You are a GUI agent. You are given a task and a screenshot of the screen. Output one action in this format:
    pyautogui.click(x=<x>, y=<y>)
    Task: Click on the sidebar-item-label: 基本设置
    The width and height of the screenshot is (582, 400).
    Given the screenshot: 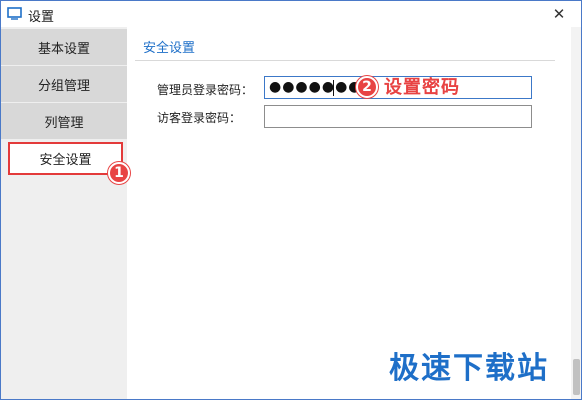 What is the action you would take?
    pyautogui.click(x=63, y=49)
    